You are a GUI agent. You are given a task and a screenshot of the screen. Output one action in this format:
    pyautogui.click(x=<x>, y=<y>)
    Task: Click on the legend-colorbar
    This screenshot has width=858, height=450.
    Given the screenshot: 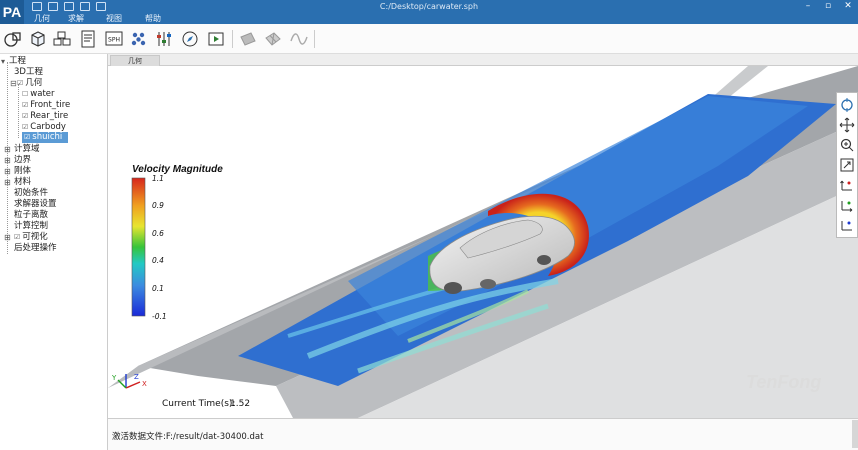 What is the action you would take?
    pyautogui.click(x=138, y=247)
    